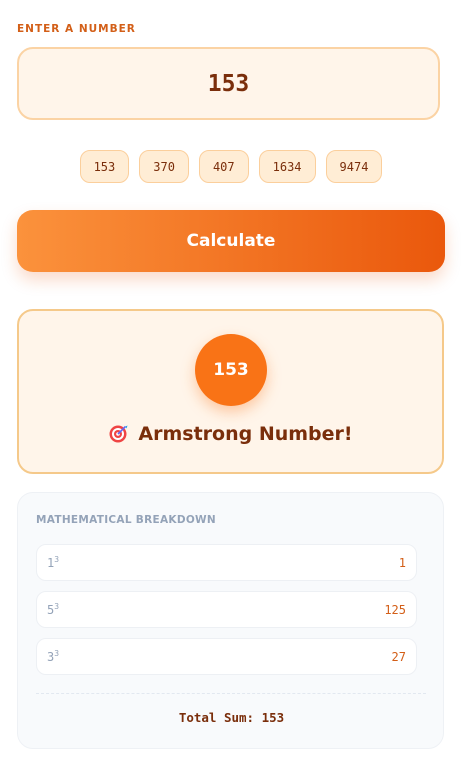  What do you see at coordinates (226, 609) in the screenshot?
I see `breakdown-row: 53 125` at bounding box center [226, 609].